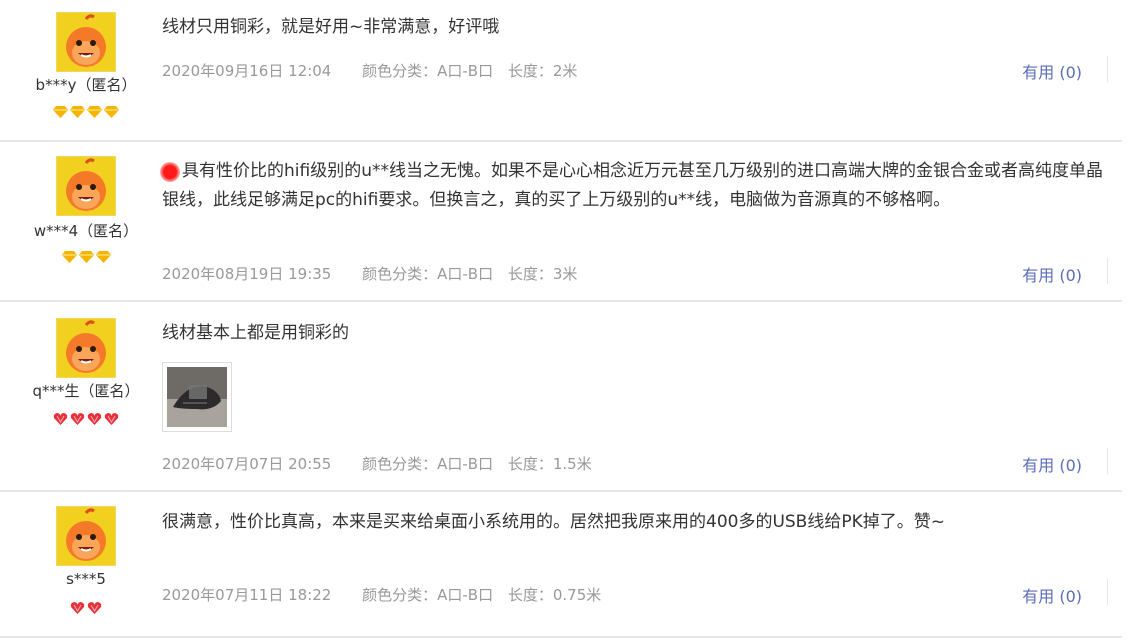 The width and height of the screenshot is (1134, 641). I want to click on review-text: 线材只用铜彩，就是好用~非常满意，好评哦, so click(331, 27).